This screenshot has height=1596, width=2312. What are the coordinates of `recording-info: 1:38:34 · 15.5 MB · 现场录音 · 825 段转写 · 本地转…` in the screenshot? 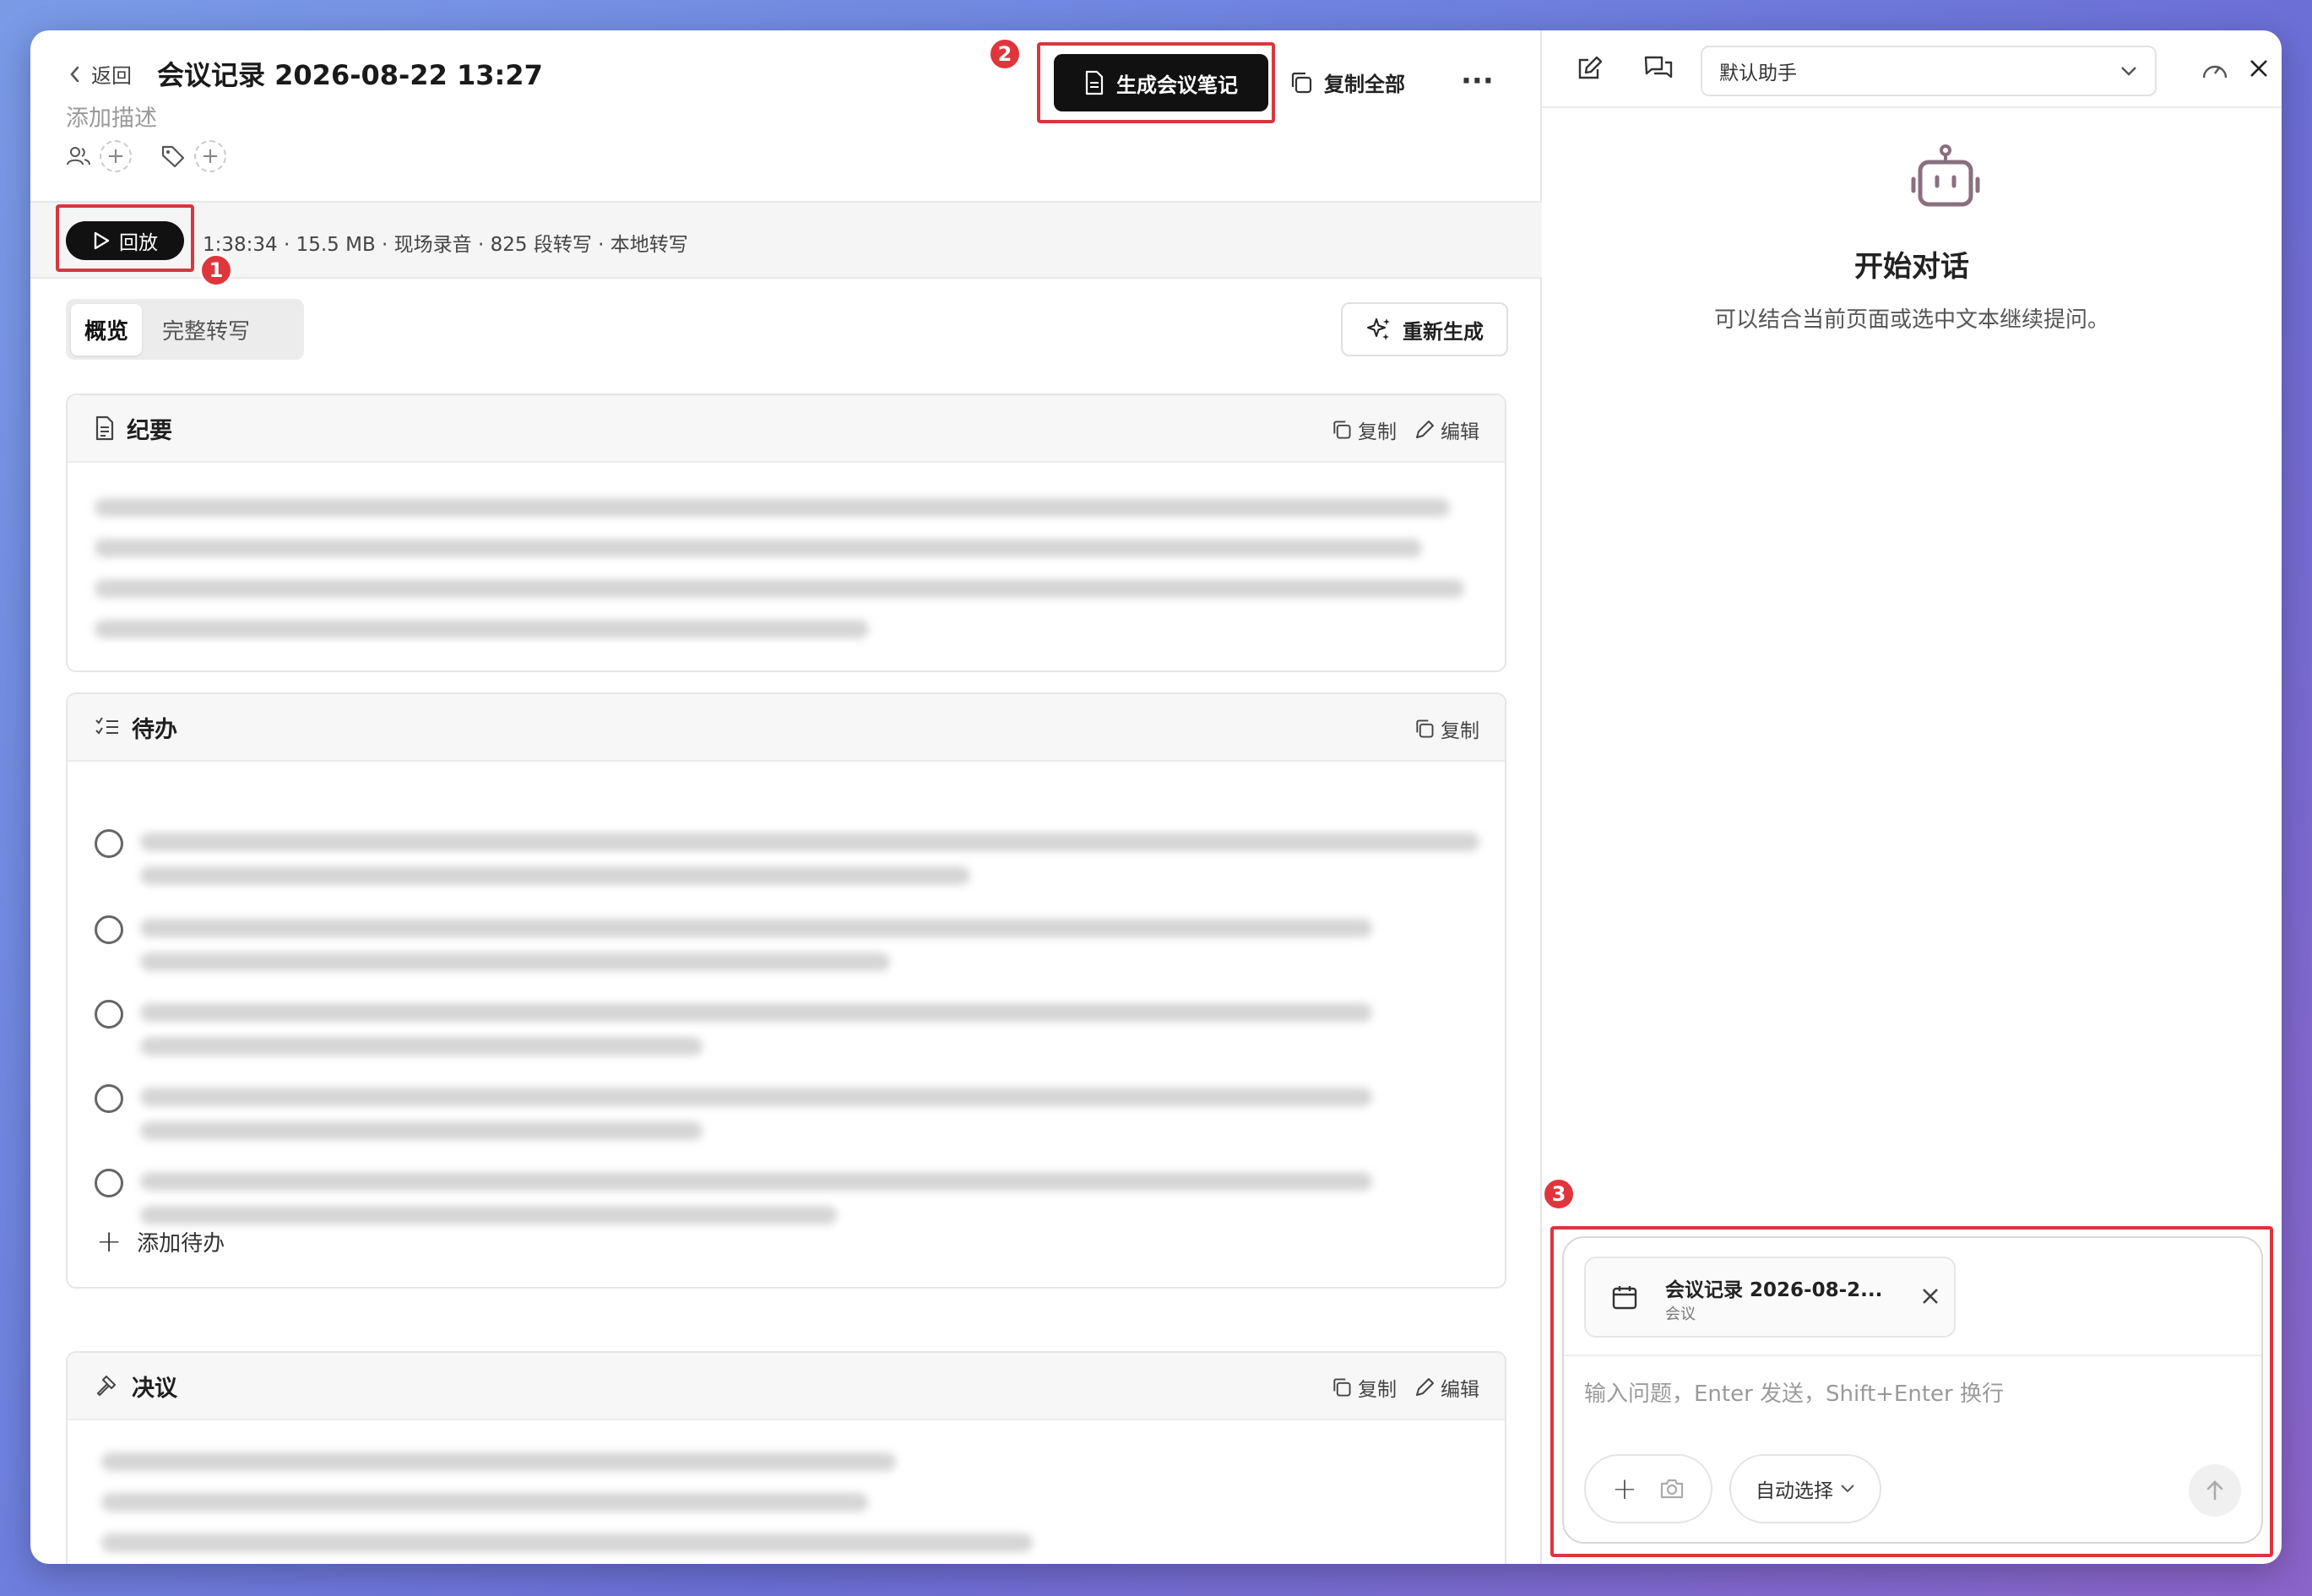 It's located at (445, 245).